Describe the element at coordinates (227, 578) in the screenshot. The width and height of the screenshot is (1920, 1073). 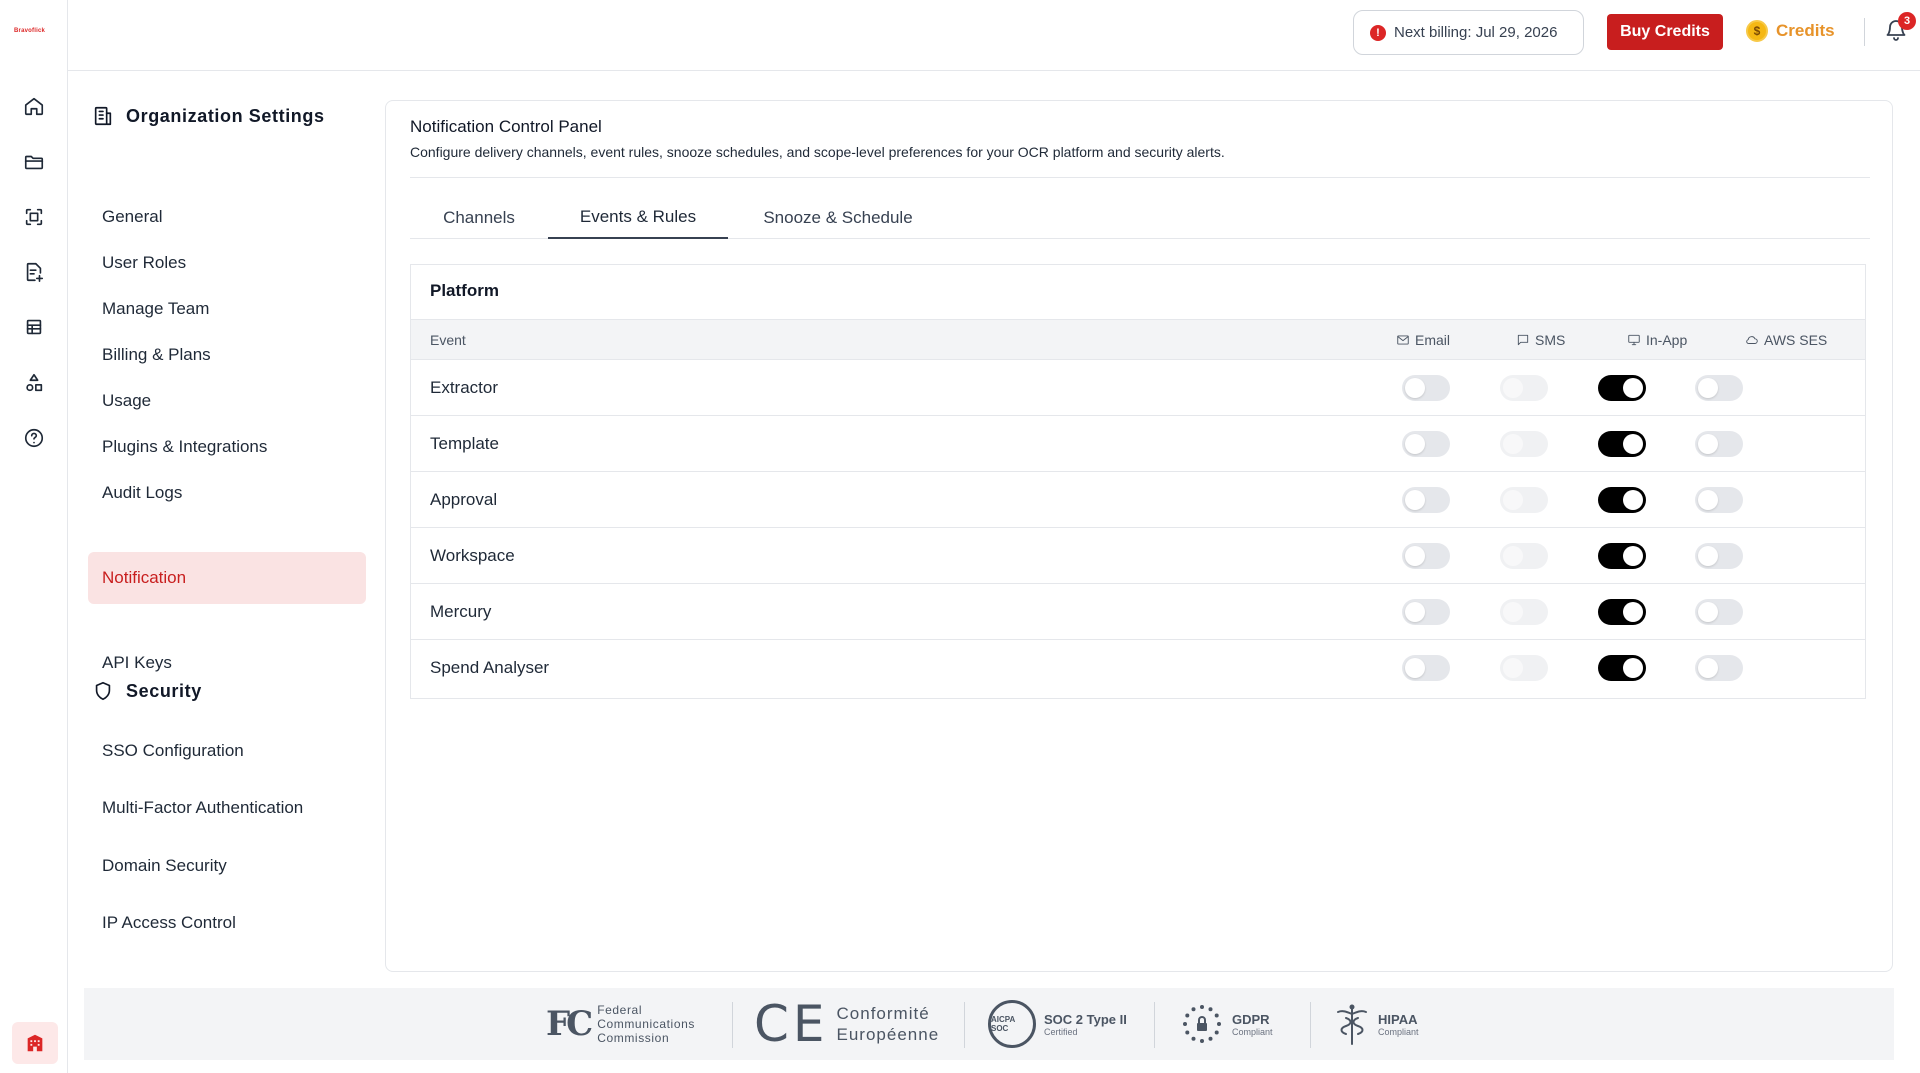
I see `sidebar-item-notification: Notification` at that location.